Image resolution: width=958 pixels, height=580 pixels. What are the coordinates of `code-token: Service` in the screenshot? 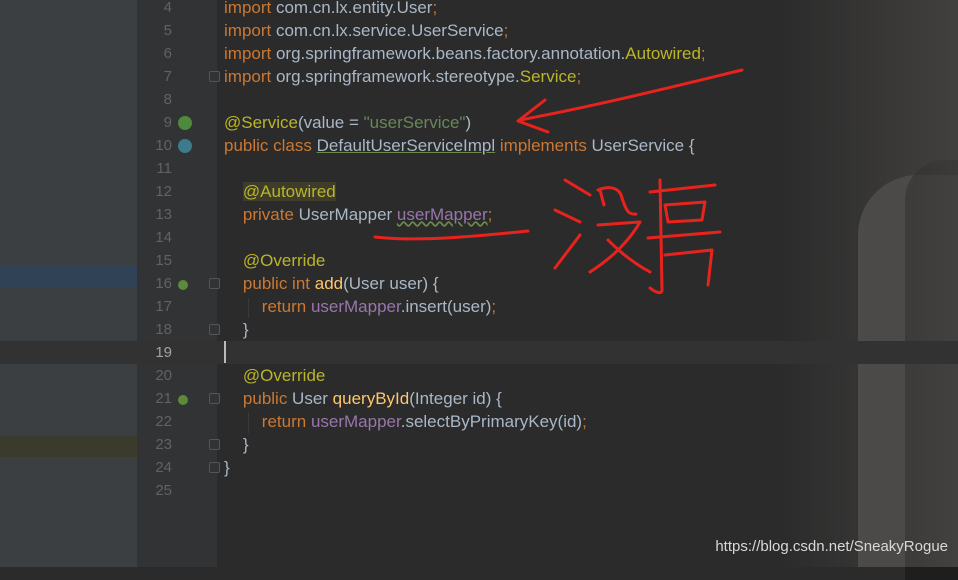 It's located at (548, 76).